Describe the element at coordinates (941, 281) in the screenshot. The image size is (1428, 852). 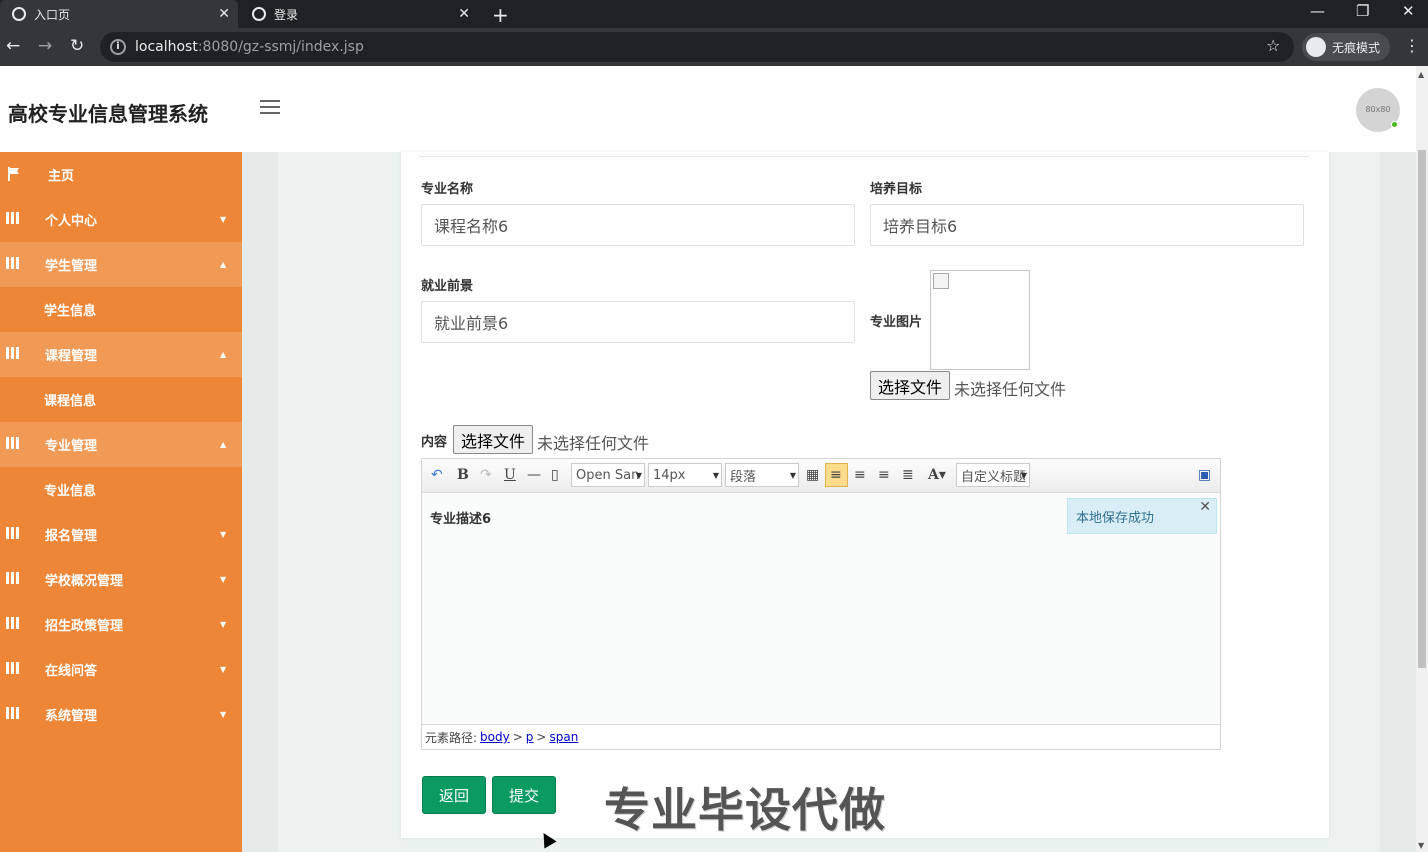
I see `broken-image-icon` at that location.